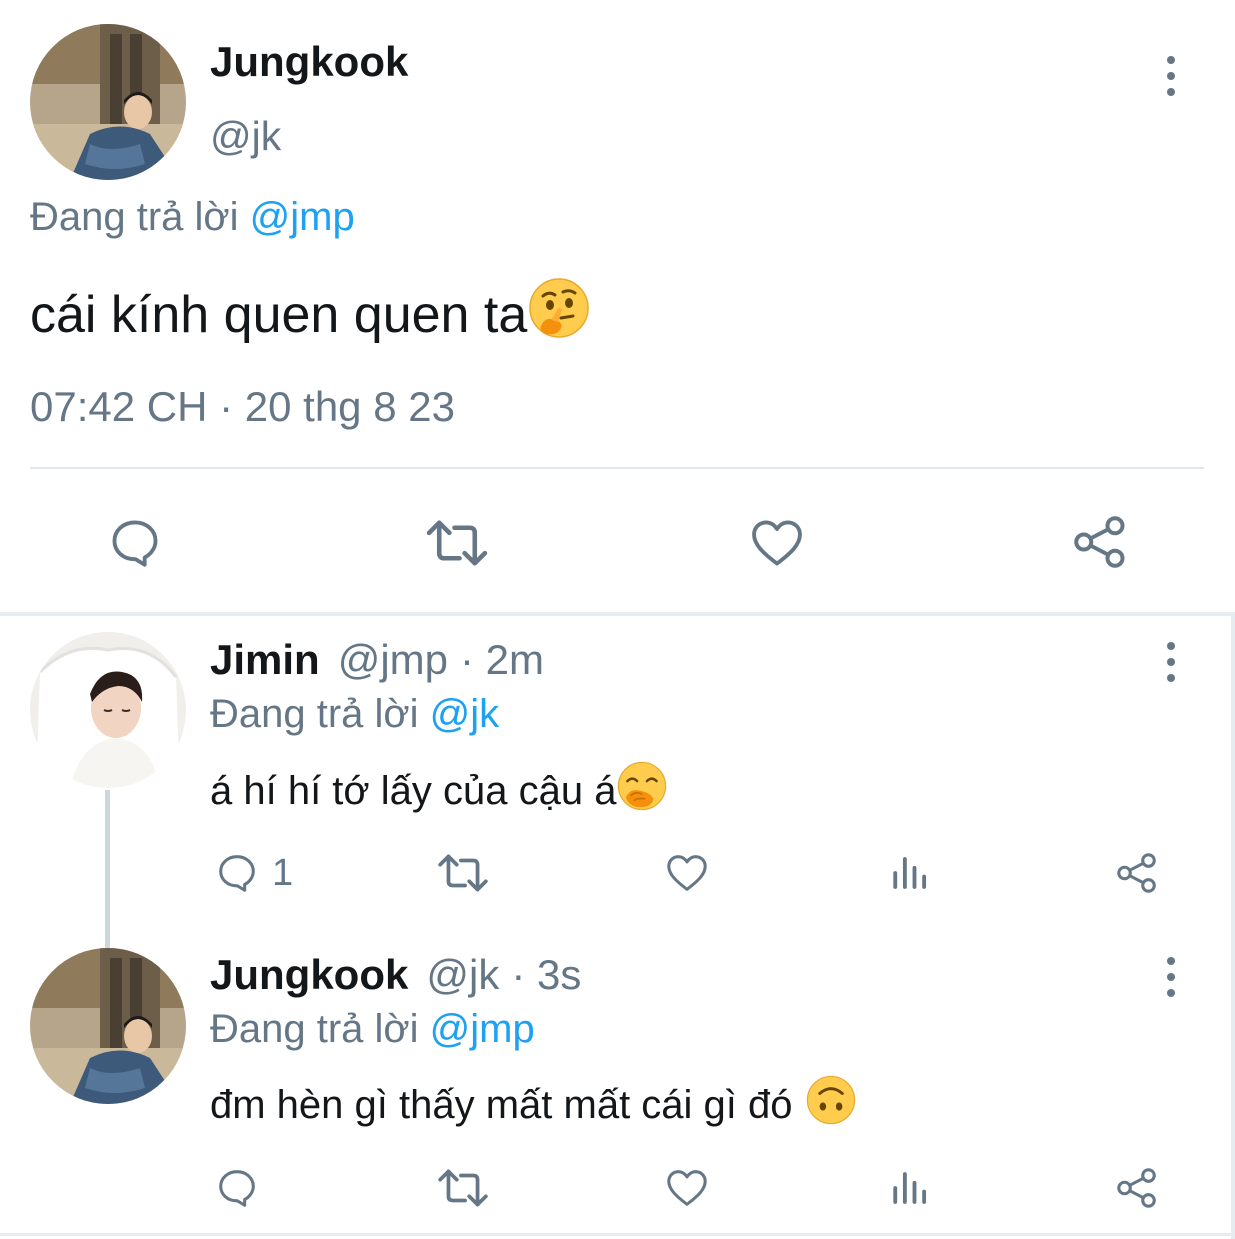  I want to click on reply-header: Jimin @jmp · 2m, so click(377, 660).